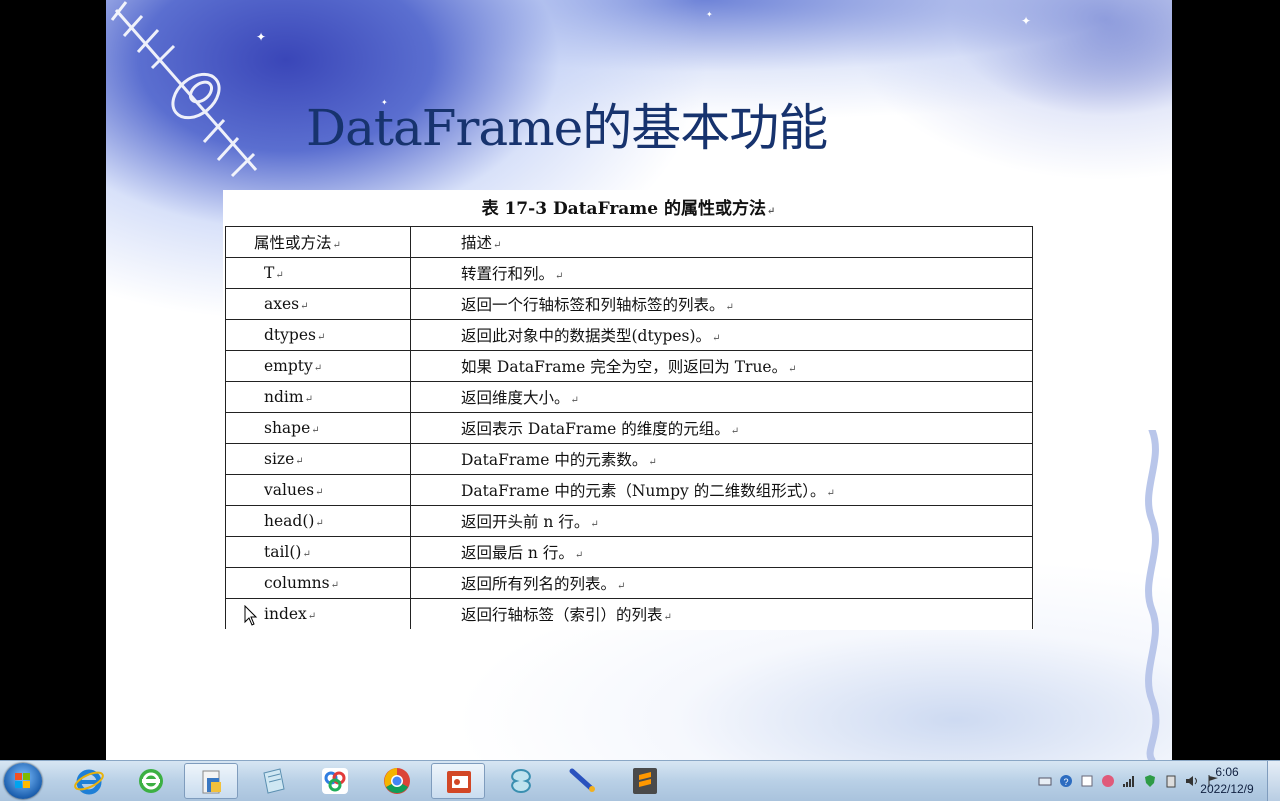 Image resolution: width=1280 pixels, height=801 pixels. Describe the element at coordinates (567, 128) in the screenshot. I see `slide-title: DataFrame的基本功能` at that location.